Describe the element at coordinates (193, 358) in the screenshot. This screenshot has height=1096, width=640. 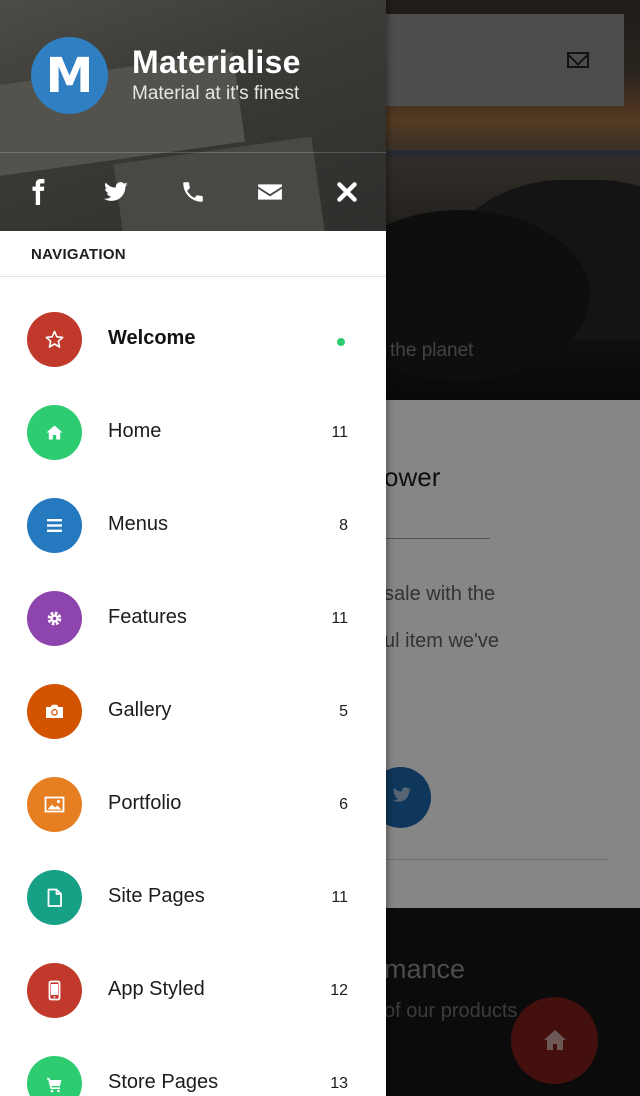
I see `nav-item-welcome: Welcome` at that location.